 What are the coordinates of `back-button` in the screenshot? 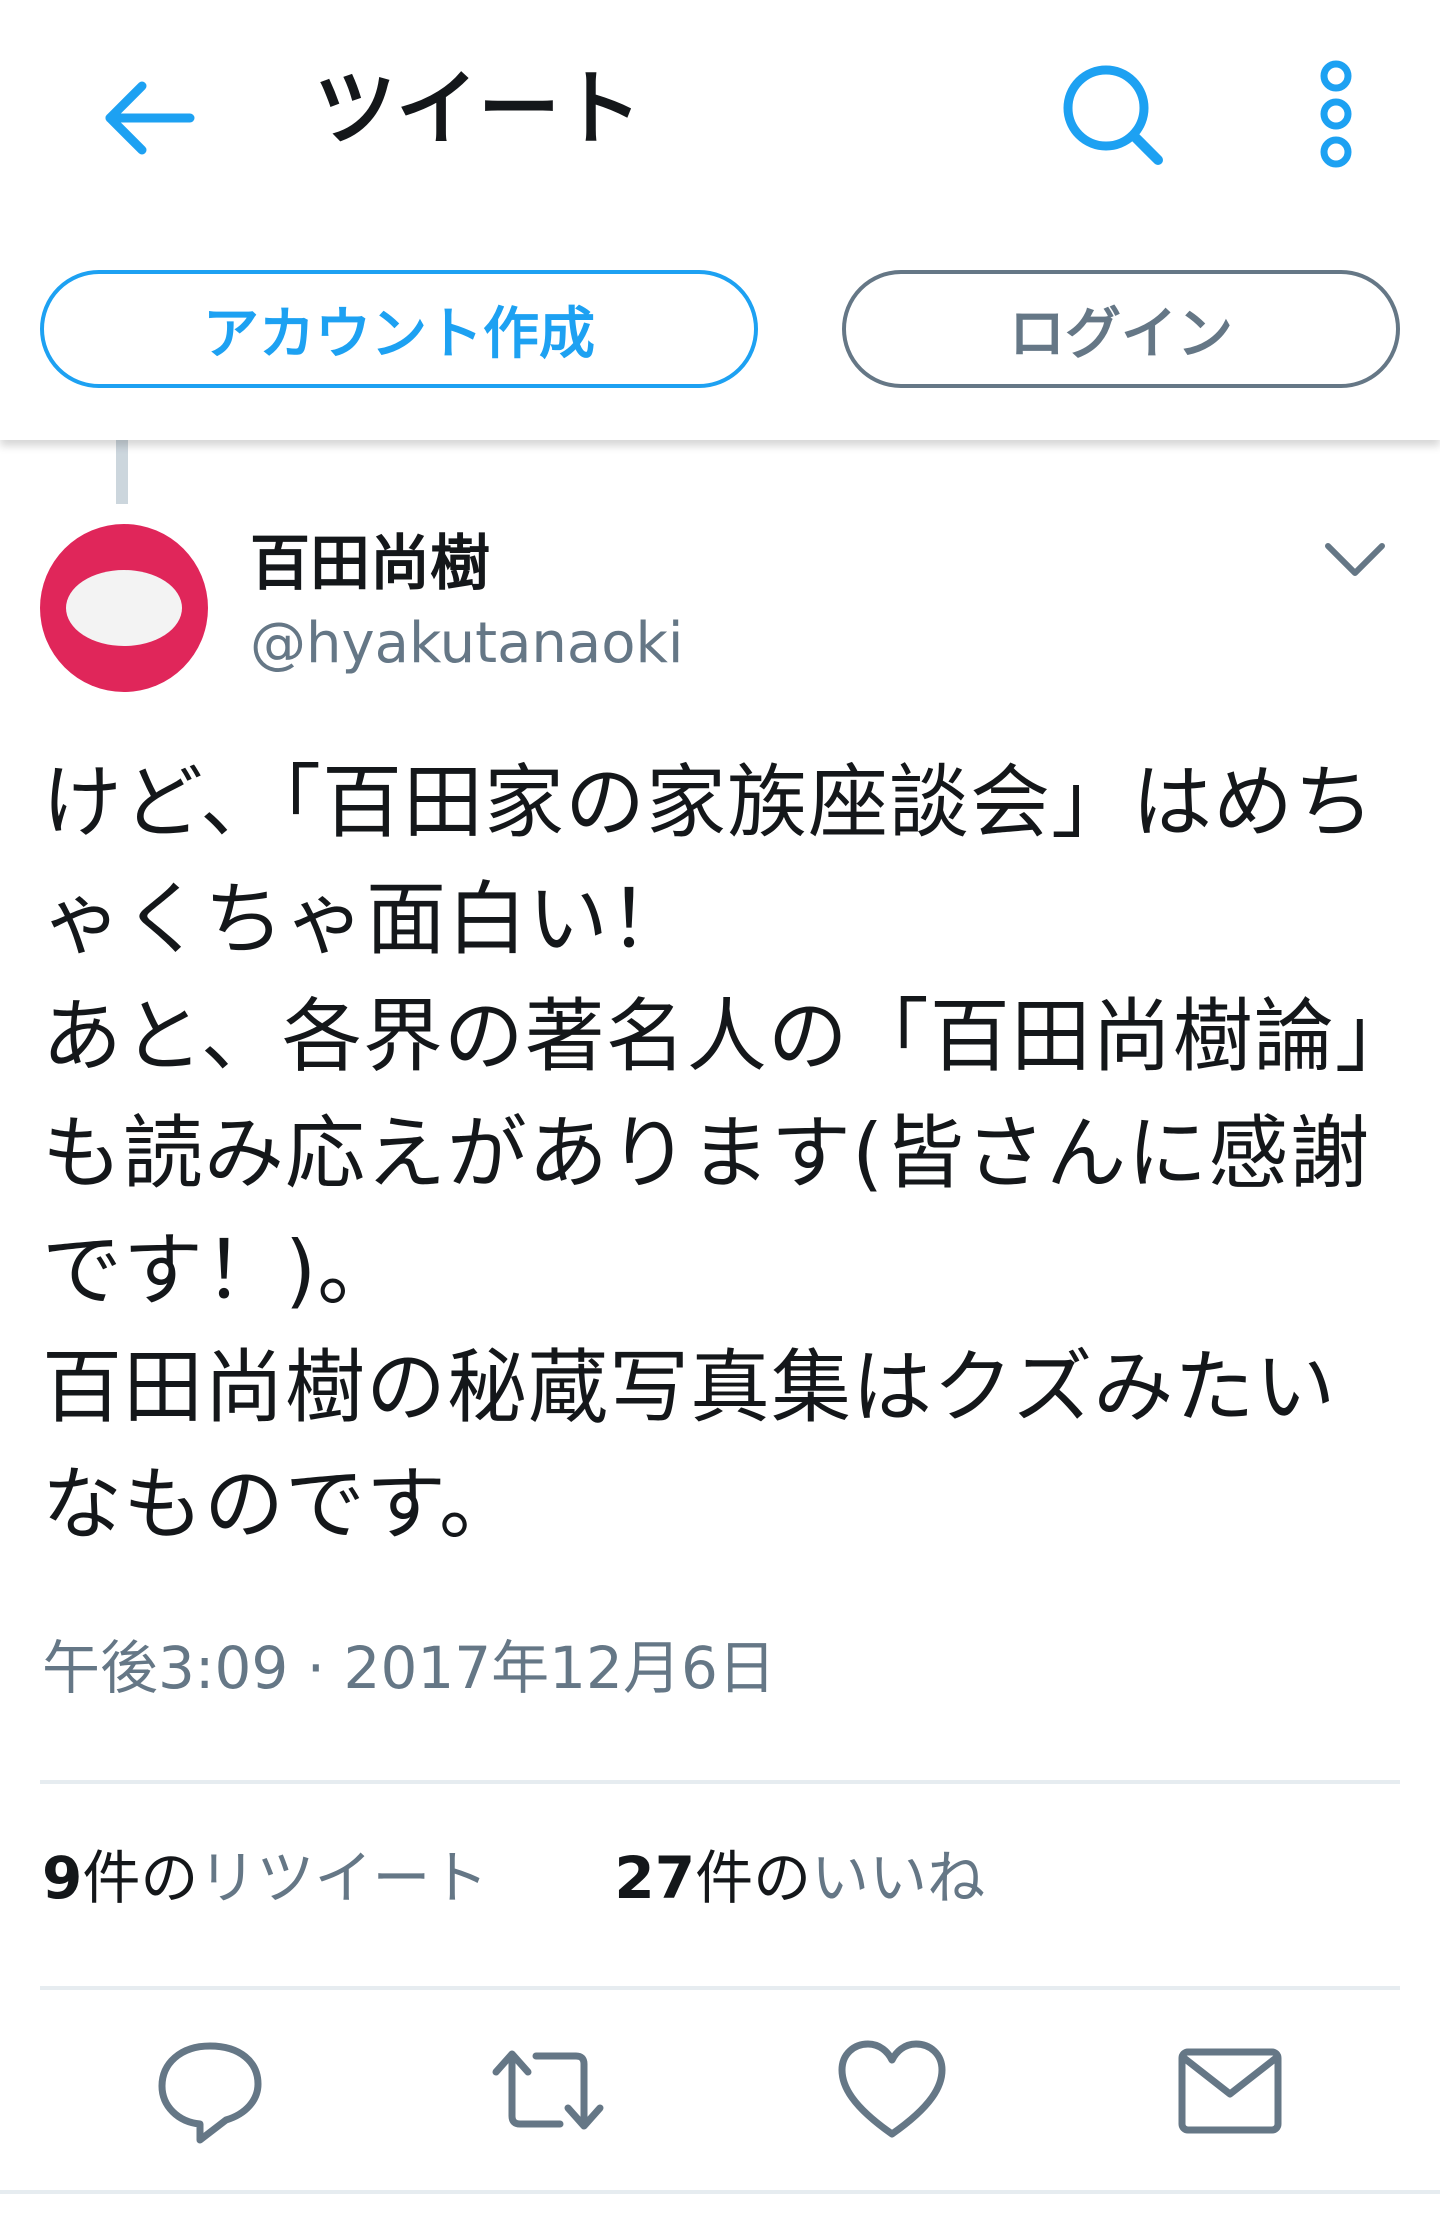 It's located at (148, 118).